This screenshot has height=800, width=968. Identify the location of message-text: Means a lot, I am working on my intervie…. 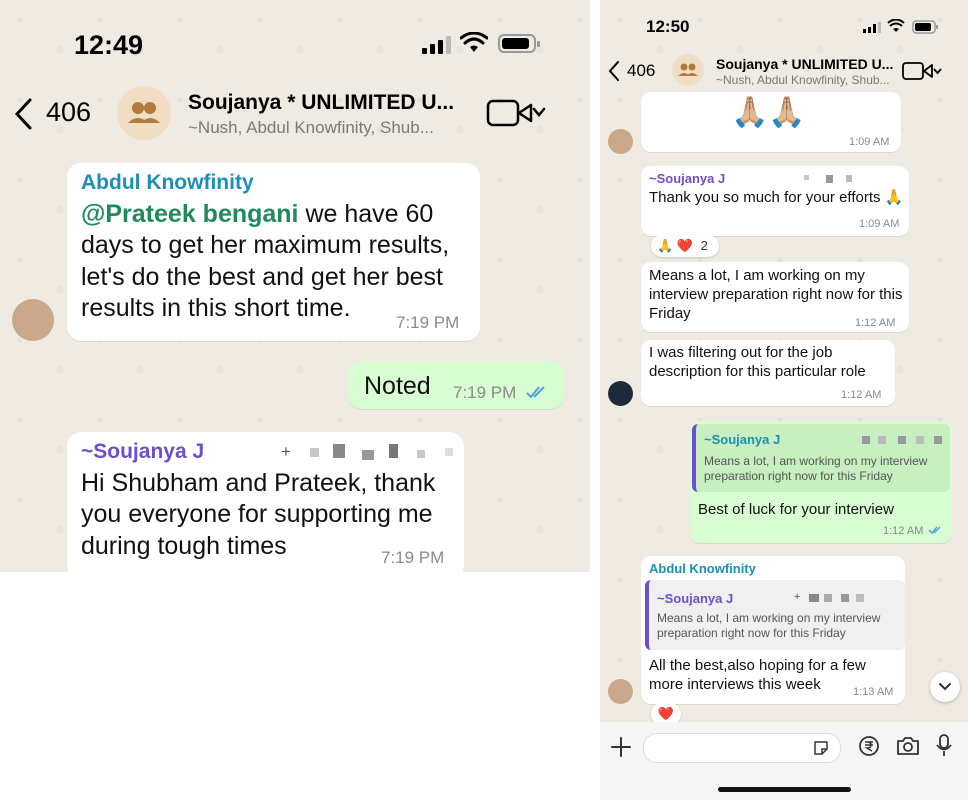
(776, 294).